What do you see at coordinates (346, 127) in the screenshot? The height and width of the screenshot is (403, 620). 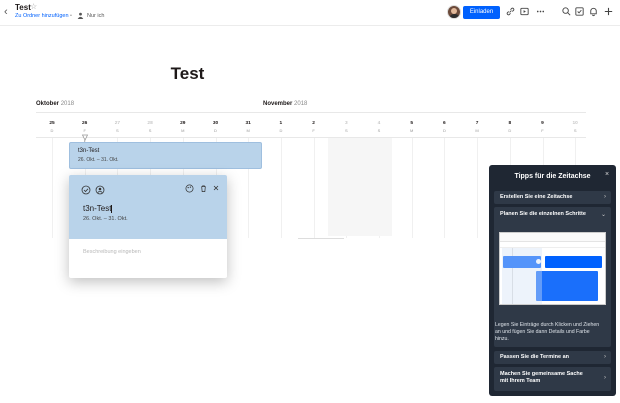 I see `day-header: 3S` at bounding box center [346, 127].